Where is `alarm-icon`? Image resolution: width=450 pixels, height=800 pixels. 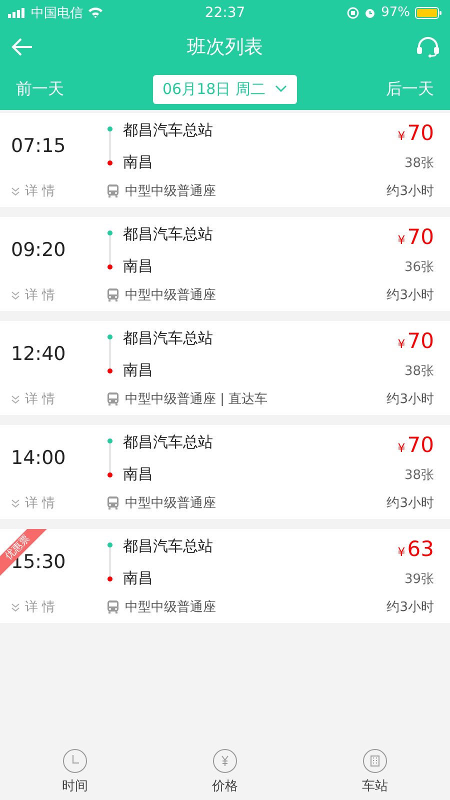
alarm-icon is located at coordinates (370, 12).